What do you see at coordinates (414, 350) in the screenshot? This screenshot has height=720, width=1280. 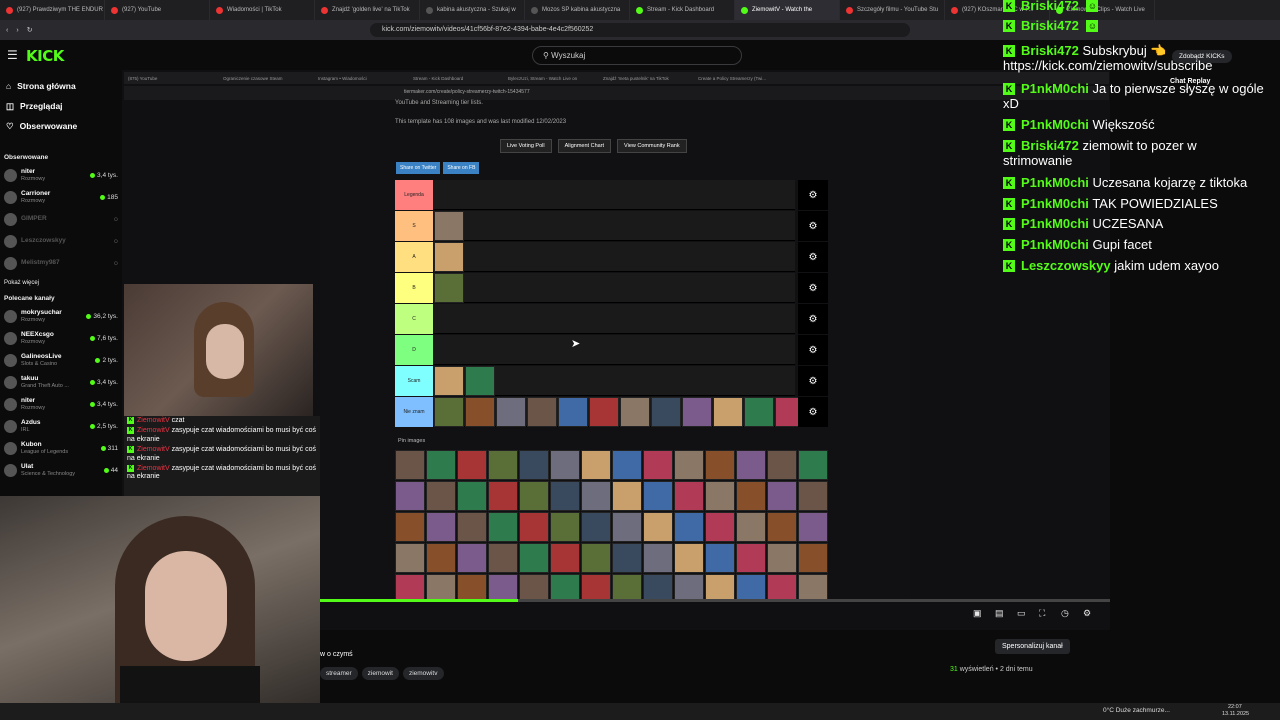 I see `tier-label: D` at bounding box center [414, 350].